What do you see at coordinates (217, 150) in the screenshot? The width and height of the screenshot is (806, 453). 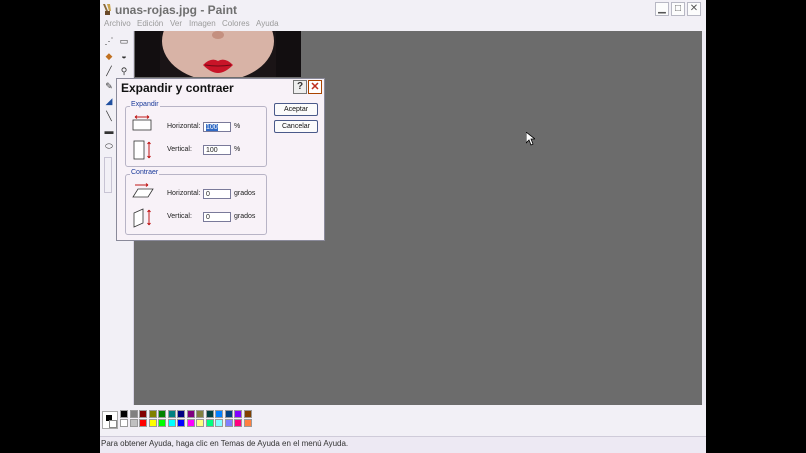 I see `expand-vertical-input: 100` at bounding box center [217, 150].